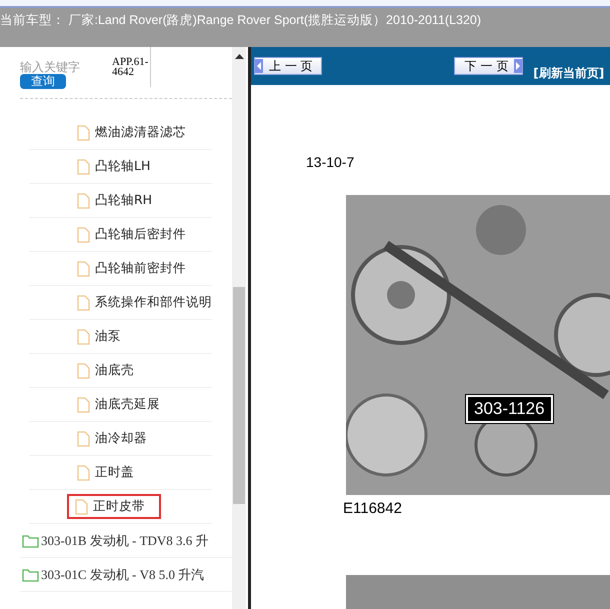  I want to click on tree-item: 系统操作和部件说明, so click(144, 302).